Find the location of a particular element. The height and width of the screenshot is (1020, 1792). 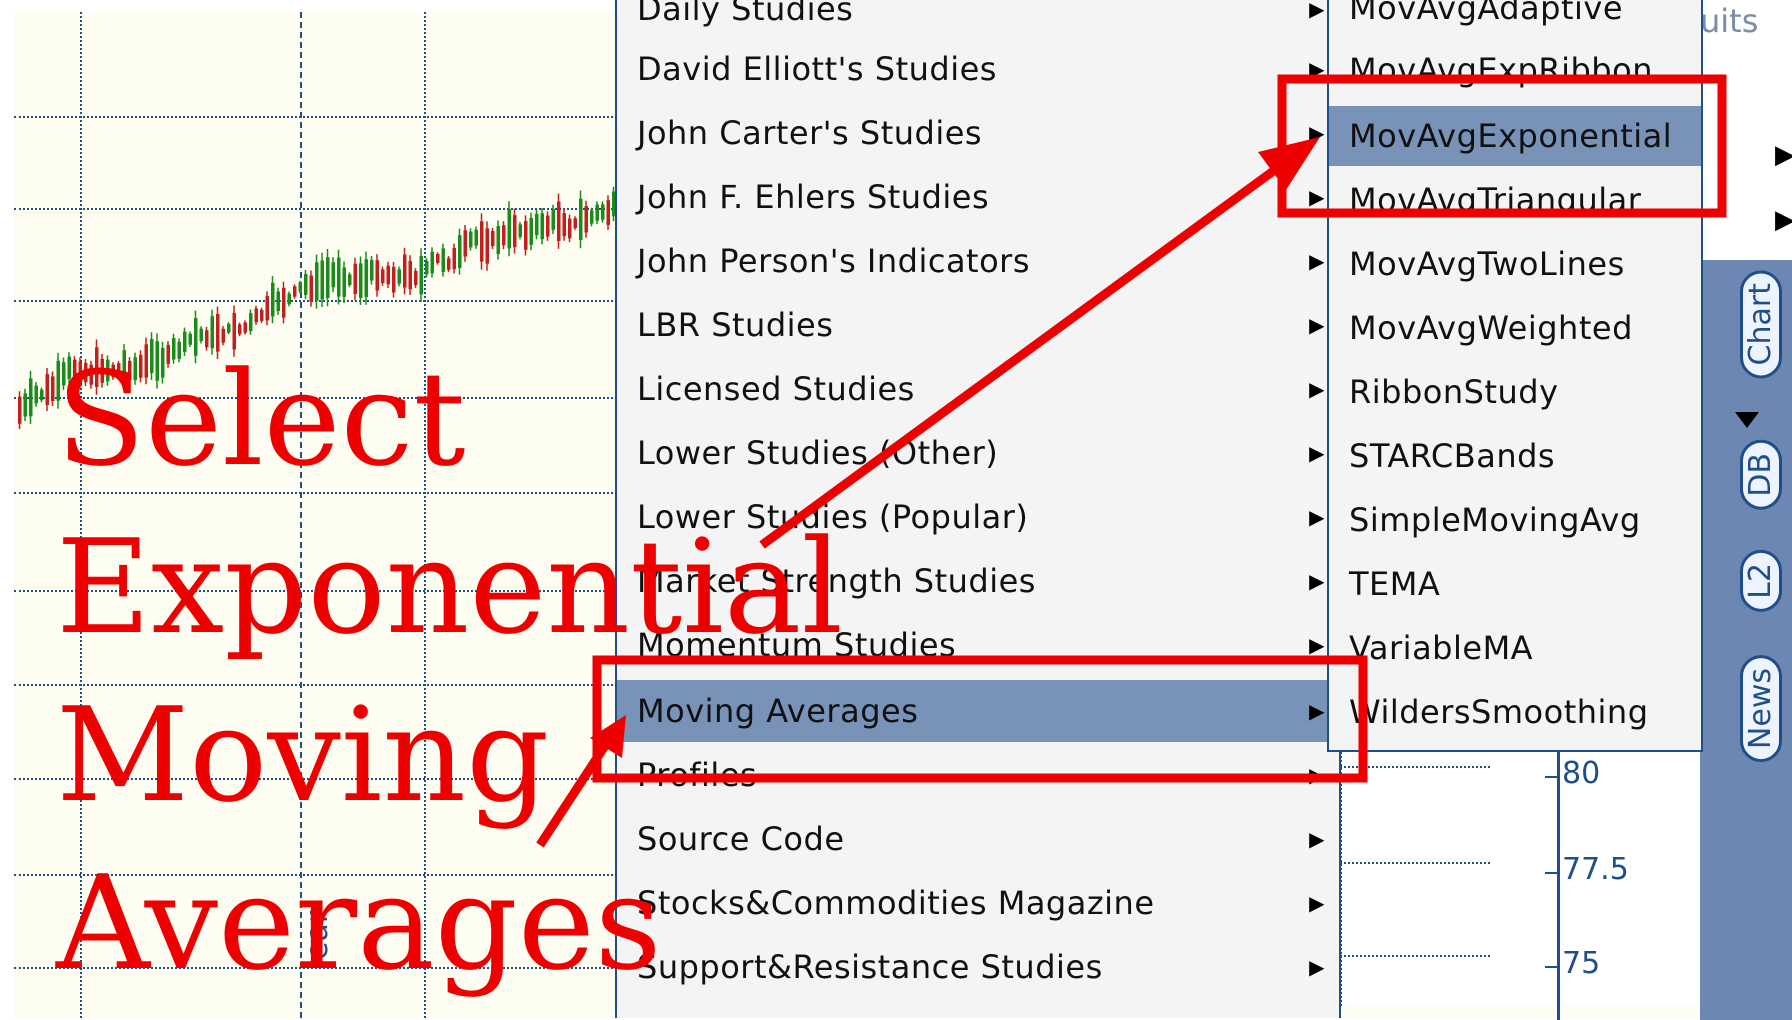

arrow-to-moving-averages is located at coordinates (576, 790).